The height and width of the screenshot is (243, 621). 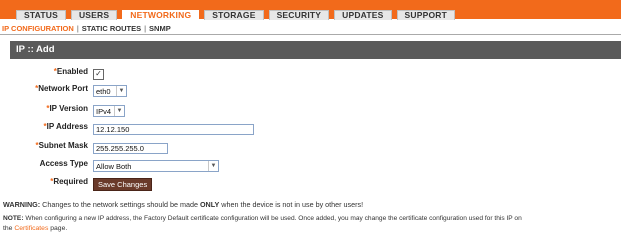 I want to click on enabled-checkbox: ✓, so click(x=98, y=74).